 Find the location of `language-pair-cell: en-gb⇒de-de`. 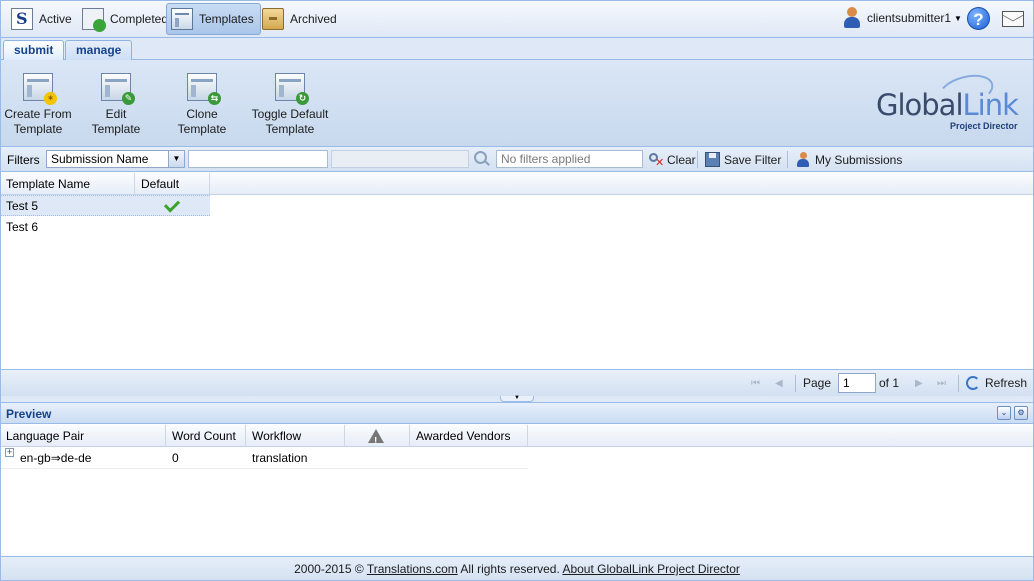

language-pair-cell: en-gb⇒de-de is located at coordinates (56, 458).